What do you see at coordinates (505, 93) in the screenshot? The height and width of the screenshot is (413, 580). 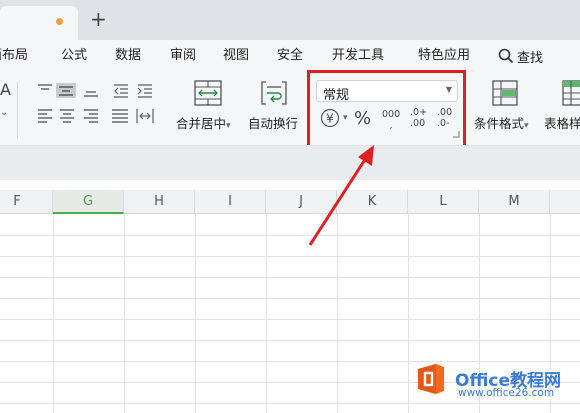 I see `conditional-format-icon` at bounding box center [505, 93].